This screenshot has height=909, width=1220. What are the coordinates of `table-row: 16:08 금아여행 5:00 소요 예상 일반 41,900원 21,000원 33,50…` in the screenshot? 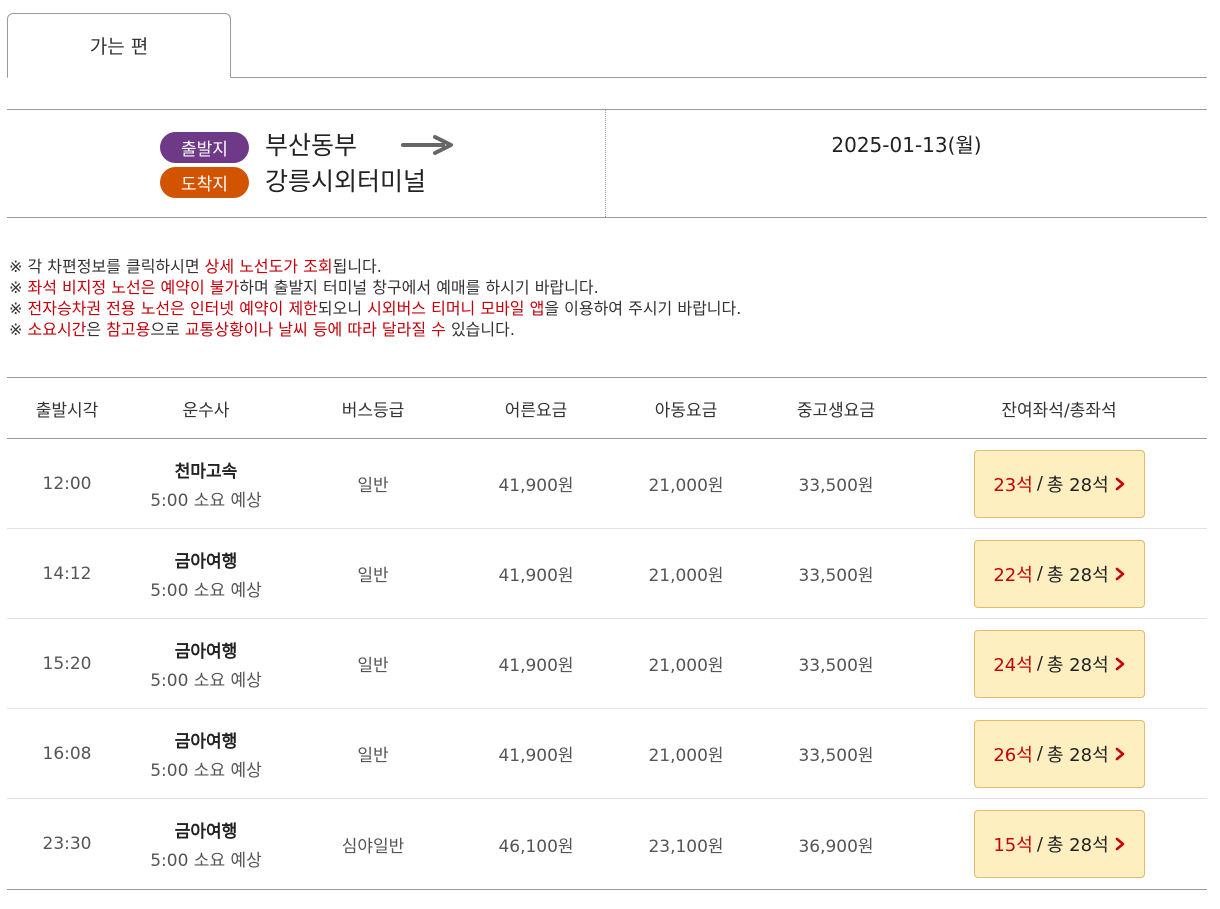 It's located at (607, 754).